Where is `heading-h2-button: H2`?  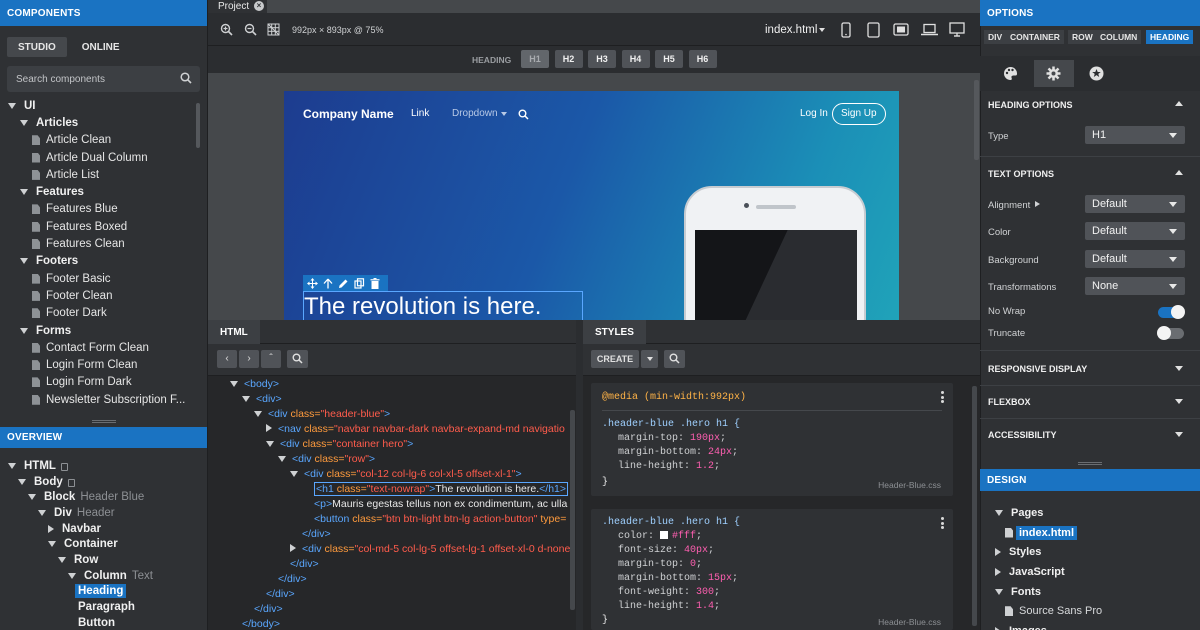
heading-h2-button: H2 is located at coordinates (568, 59).